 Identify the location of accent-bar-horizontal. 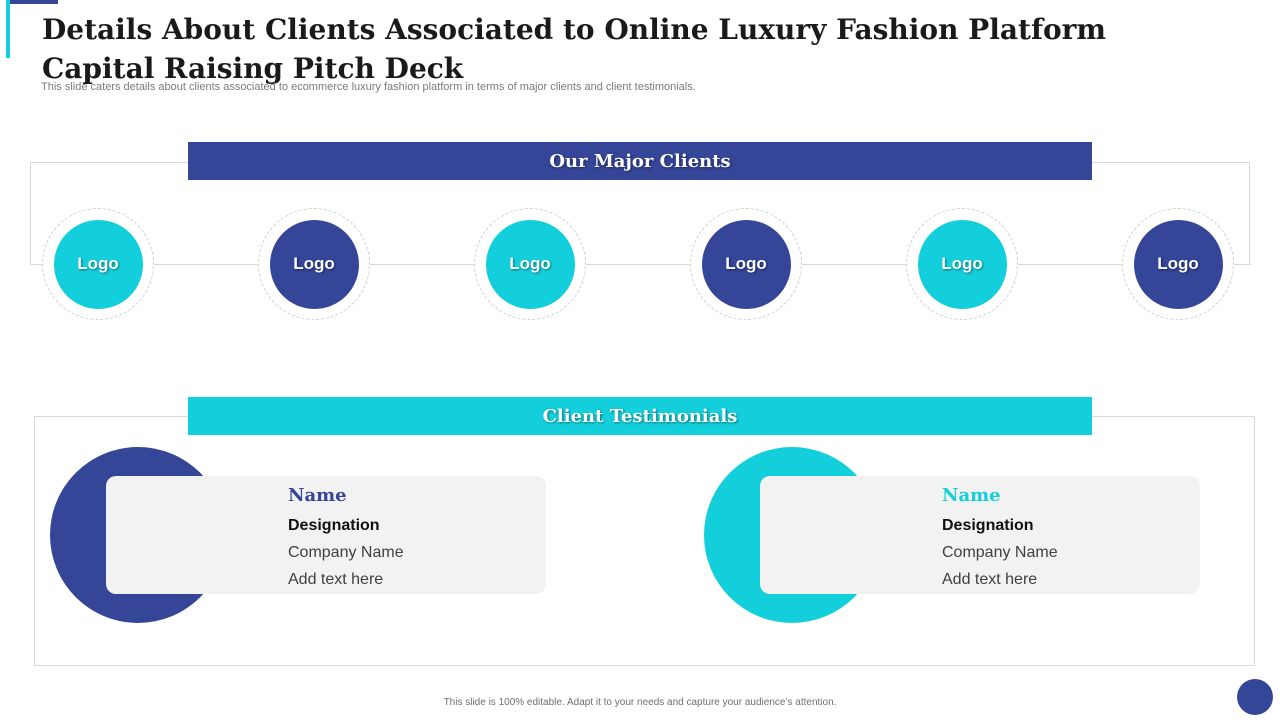
(34, 2).